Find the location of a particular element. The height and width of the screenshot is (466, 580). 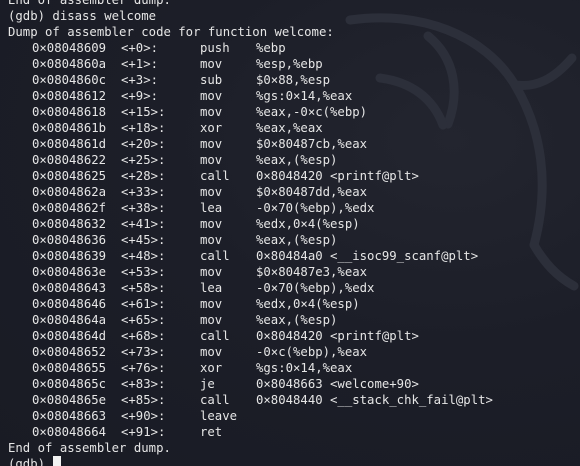

instruction-address: 0×0804860c is located at coordinates (69, 80).